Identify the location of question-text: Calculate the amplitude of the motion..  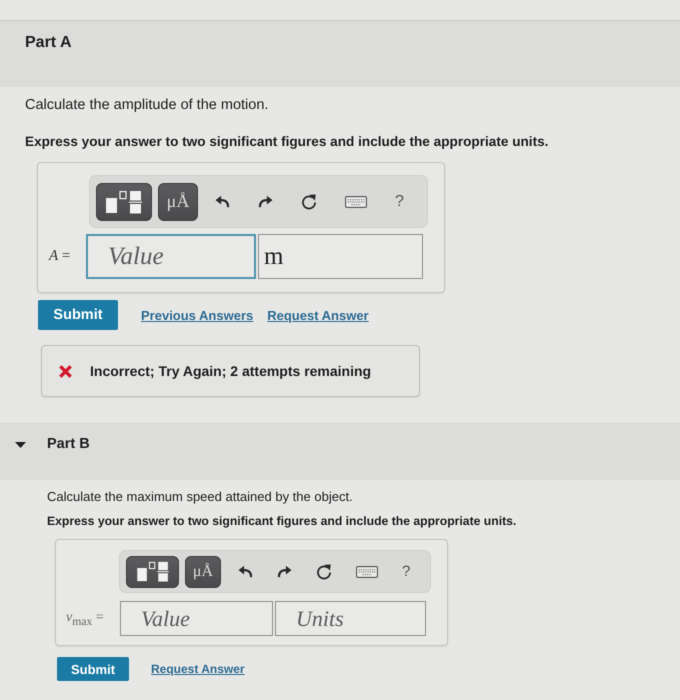
(147, 105).